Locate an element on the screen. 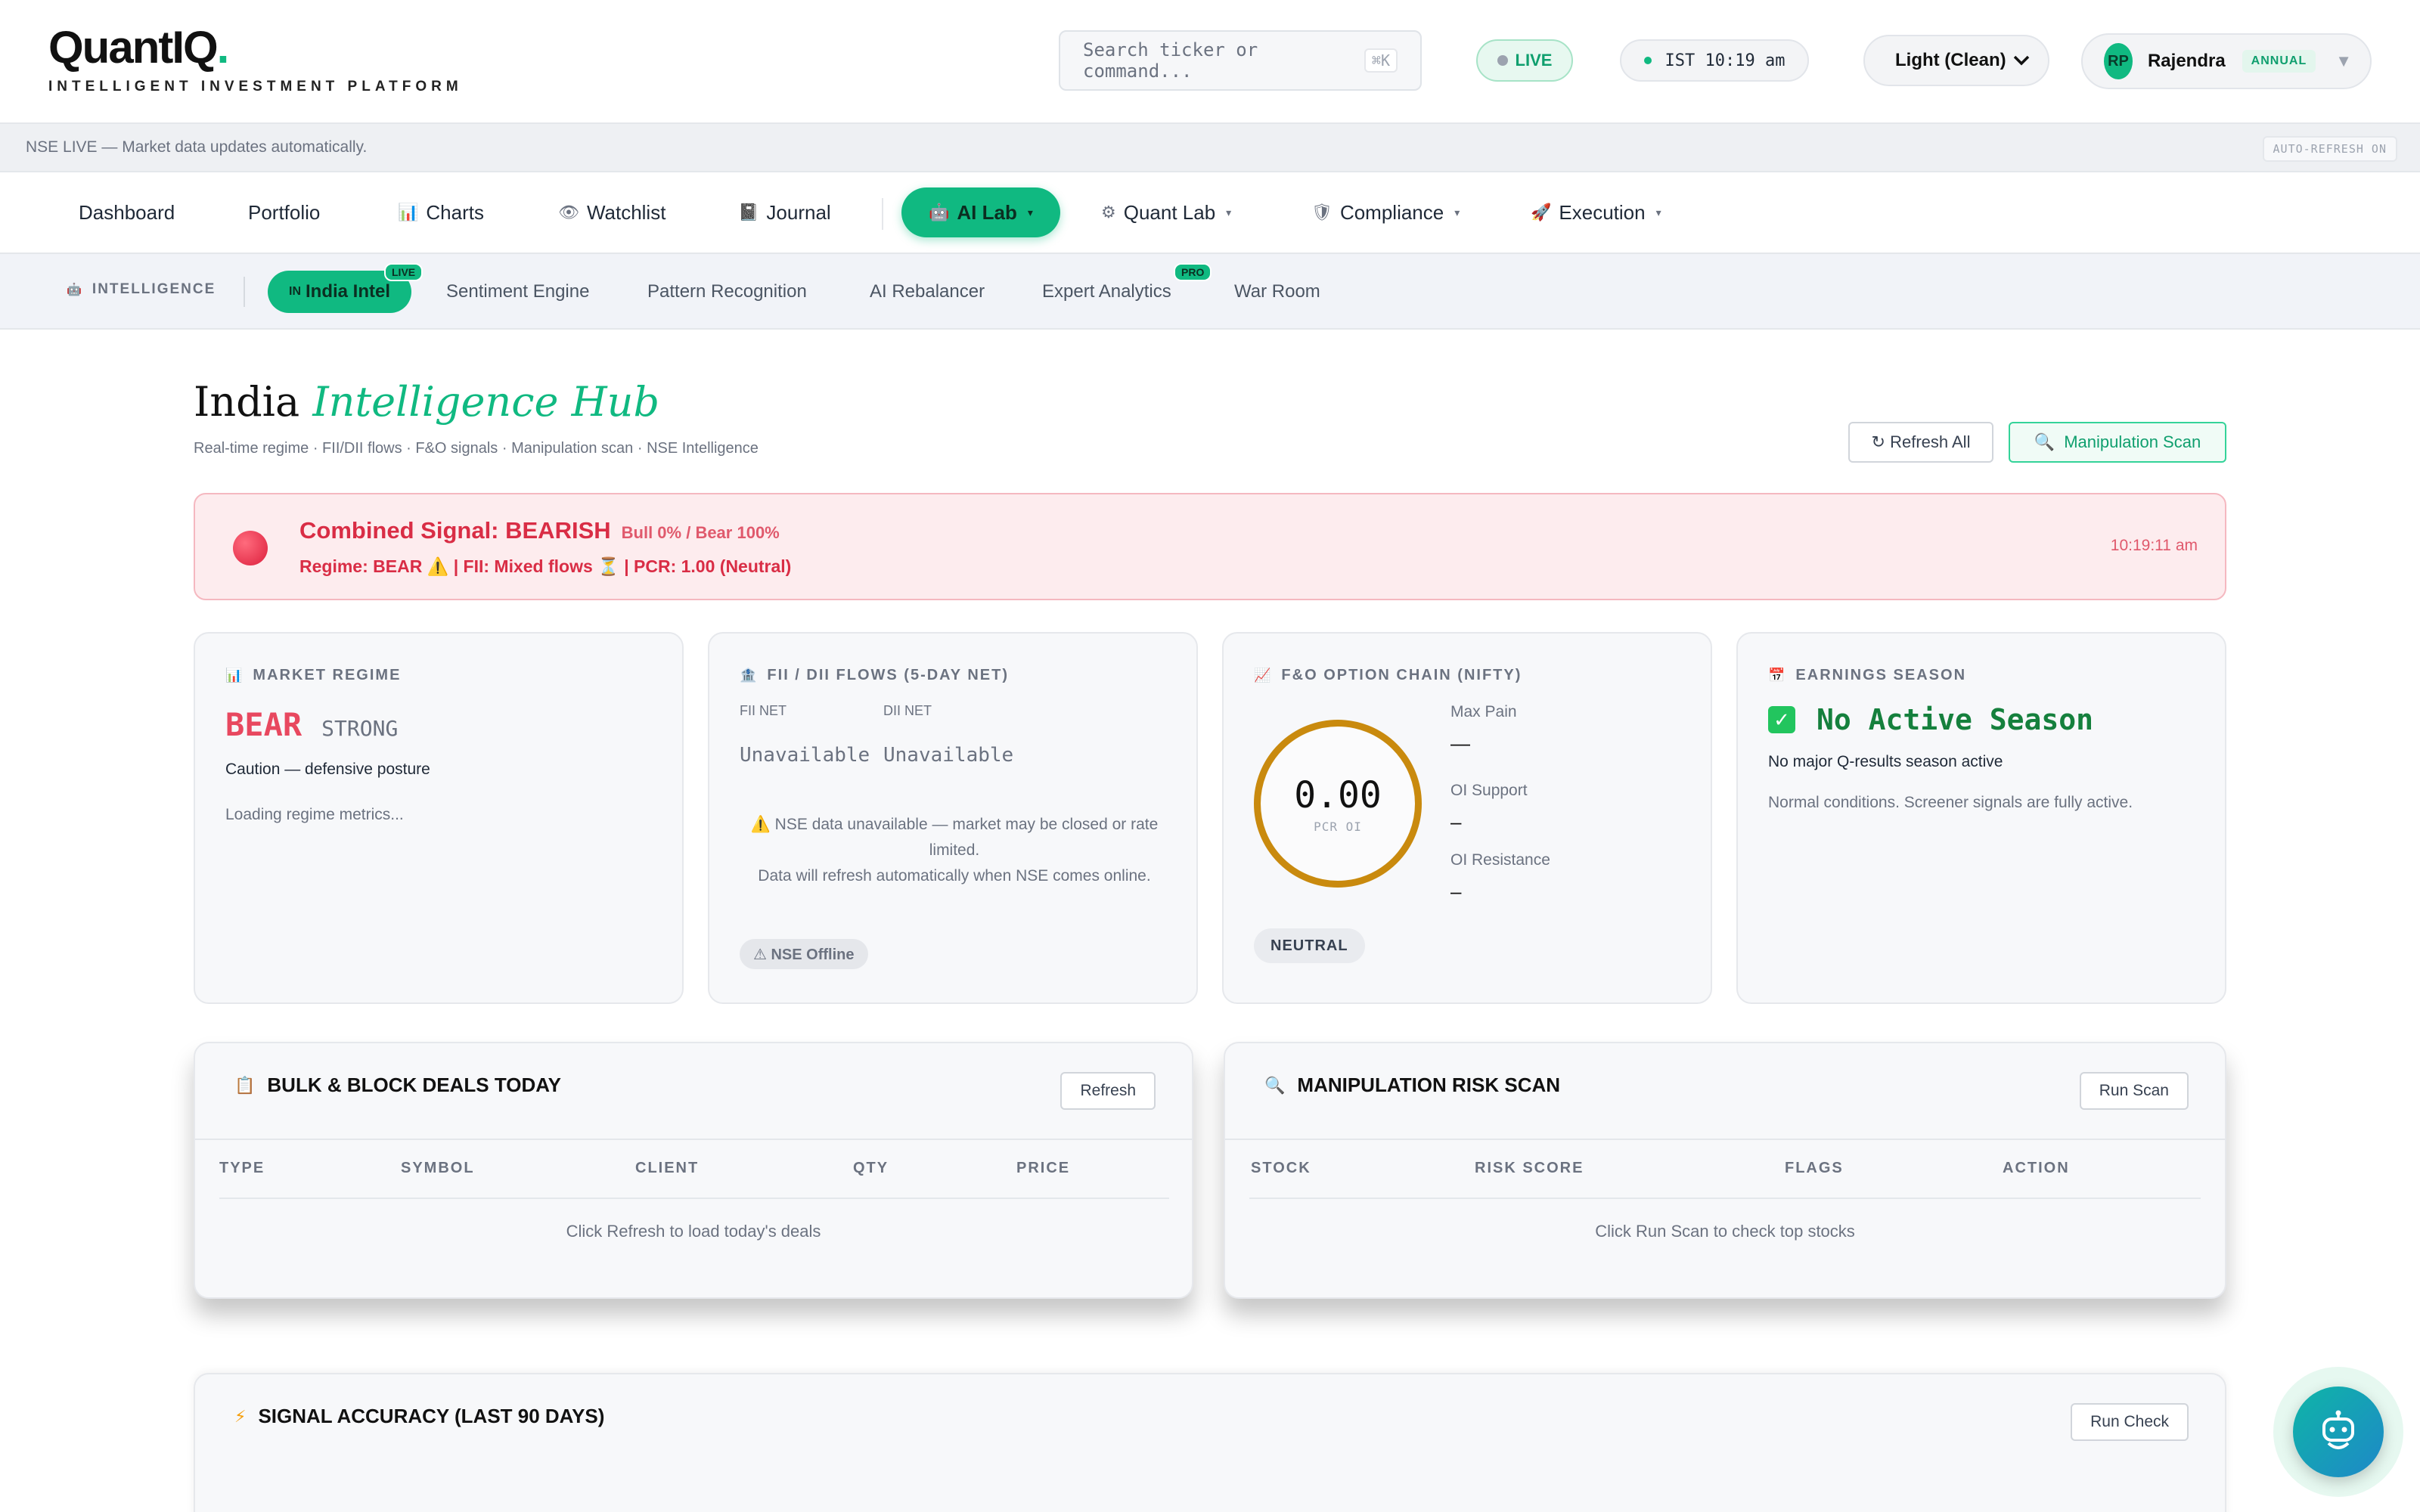 The width and height of the screenshot is (2420, 1512). search-icon: 🔍 is located at coordinates (2044, 441).